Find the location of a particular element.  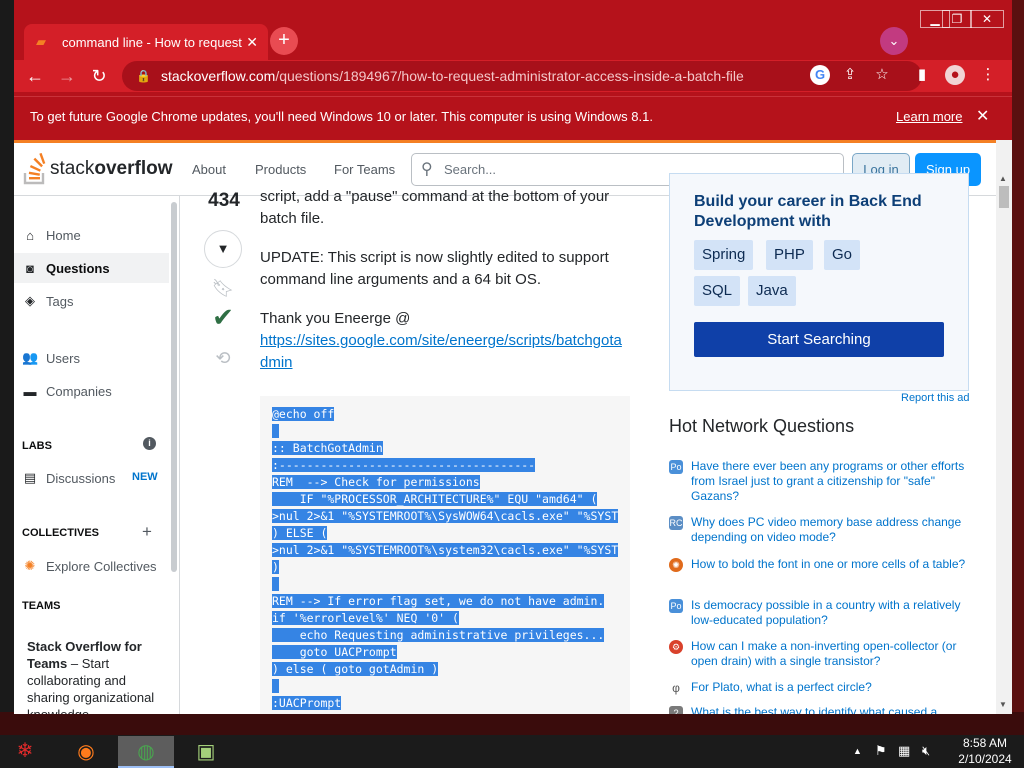

new-badge: NEW is located at coordinates (145, 477).